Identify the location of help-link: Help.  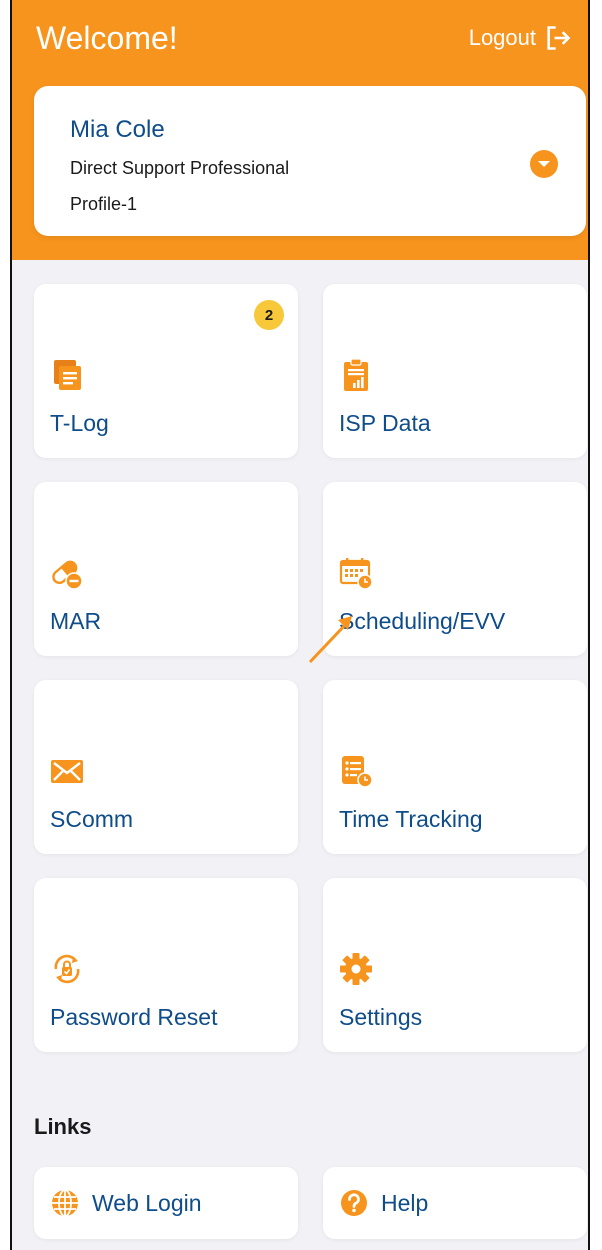
(455, 1203).